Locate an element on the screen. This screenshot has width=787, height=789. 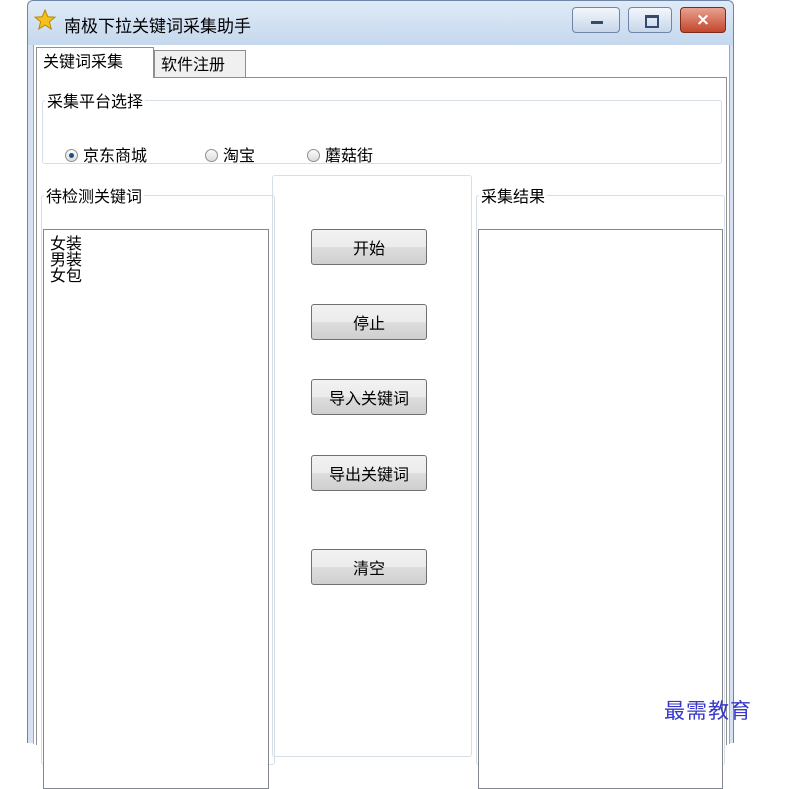
radio-dot-mogujie is located at coordinates (313, 155).